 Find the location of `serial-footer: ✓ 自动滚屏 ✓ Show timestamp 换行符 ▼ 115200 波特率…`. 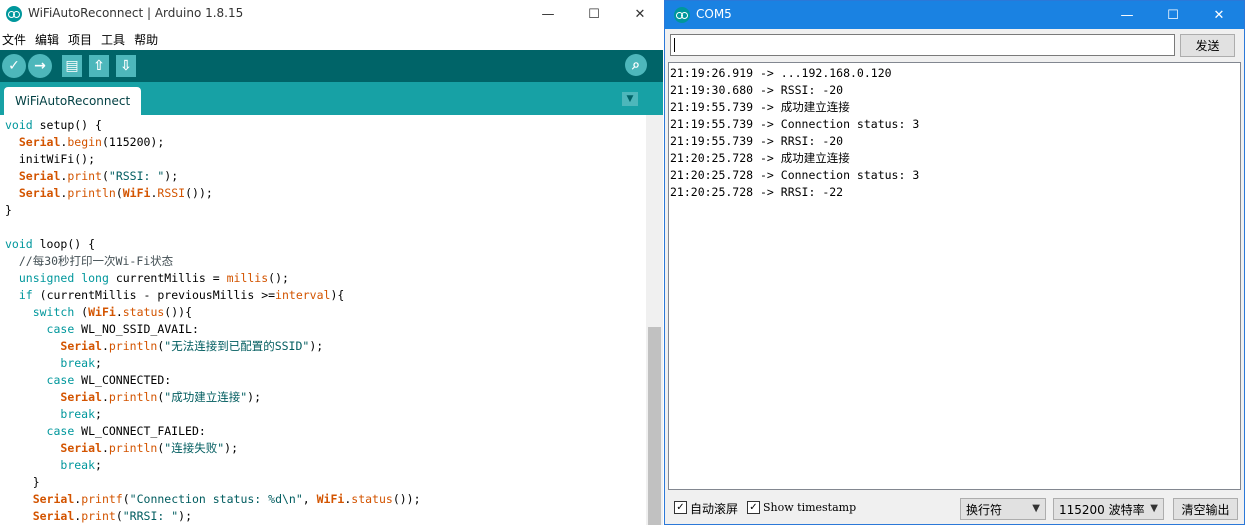

serial-footer: ✓ 自动滚屏 ✓ Show timestamp 换行符 ▼ 115200 波特率… is located at coordinates (954, 509).